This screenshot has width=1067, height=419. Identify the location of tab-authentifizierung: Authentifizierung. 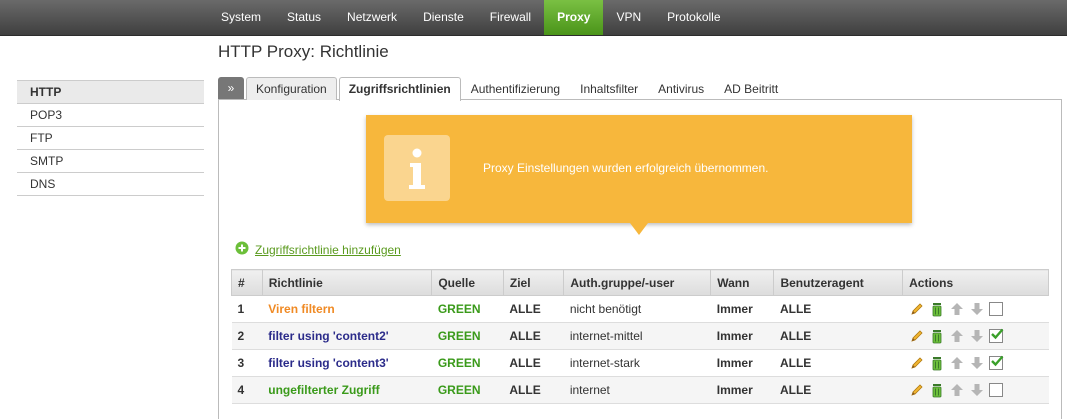
(515, 88).